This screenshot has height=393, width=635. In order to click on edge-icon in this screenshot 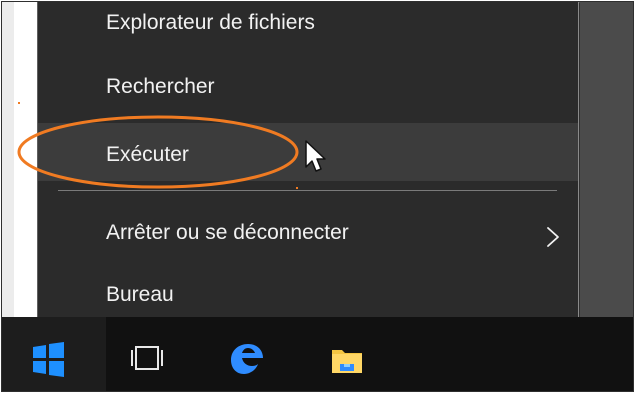, I will do `click(247, 359)`.